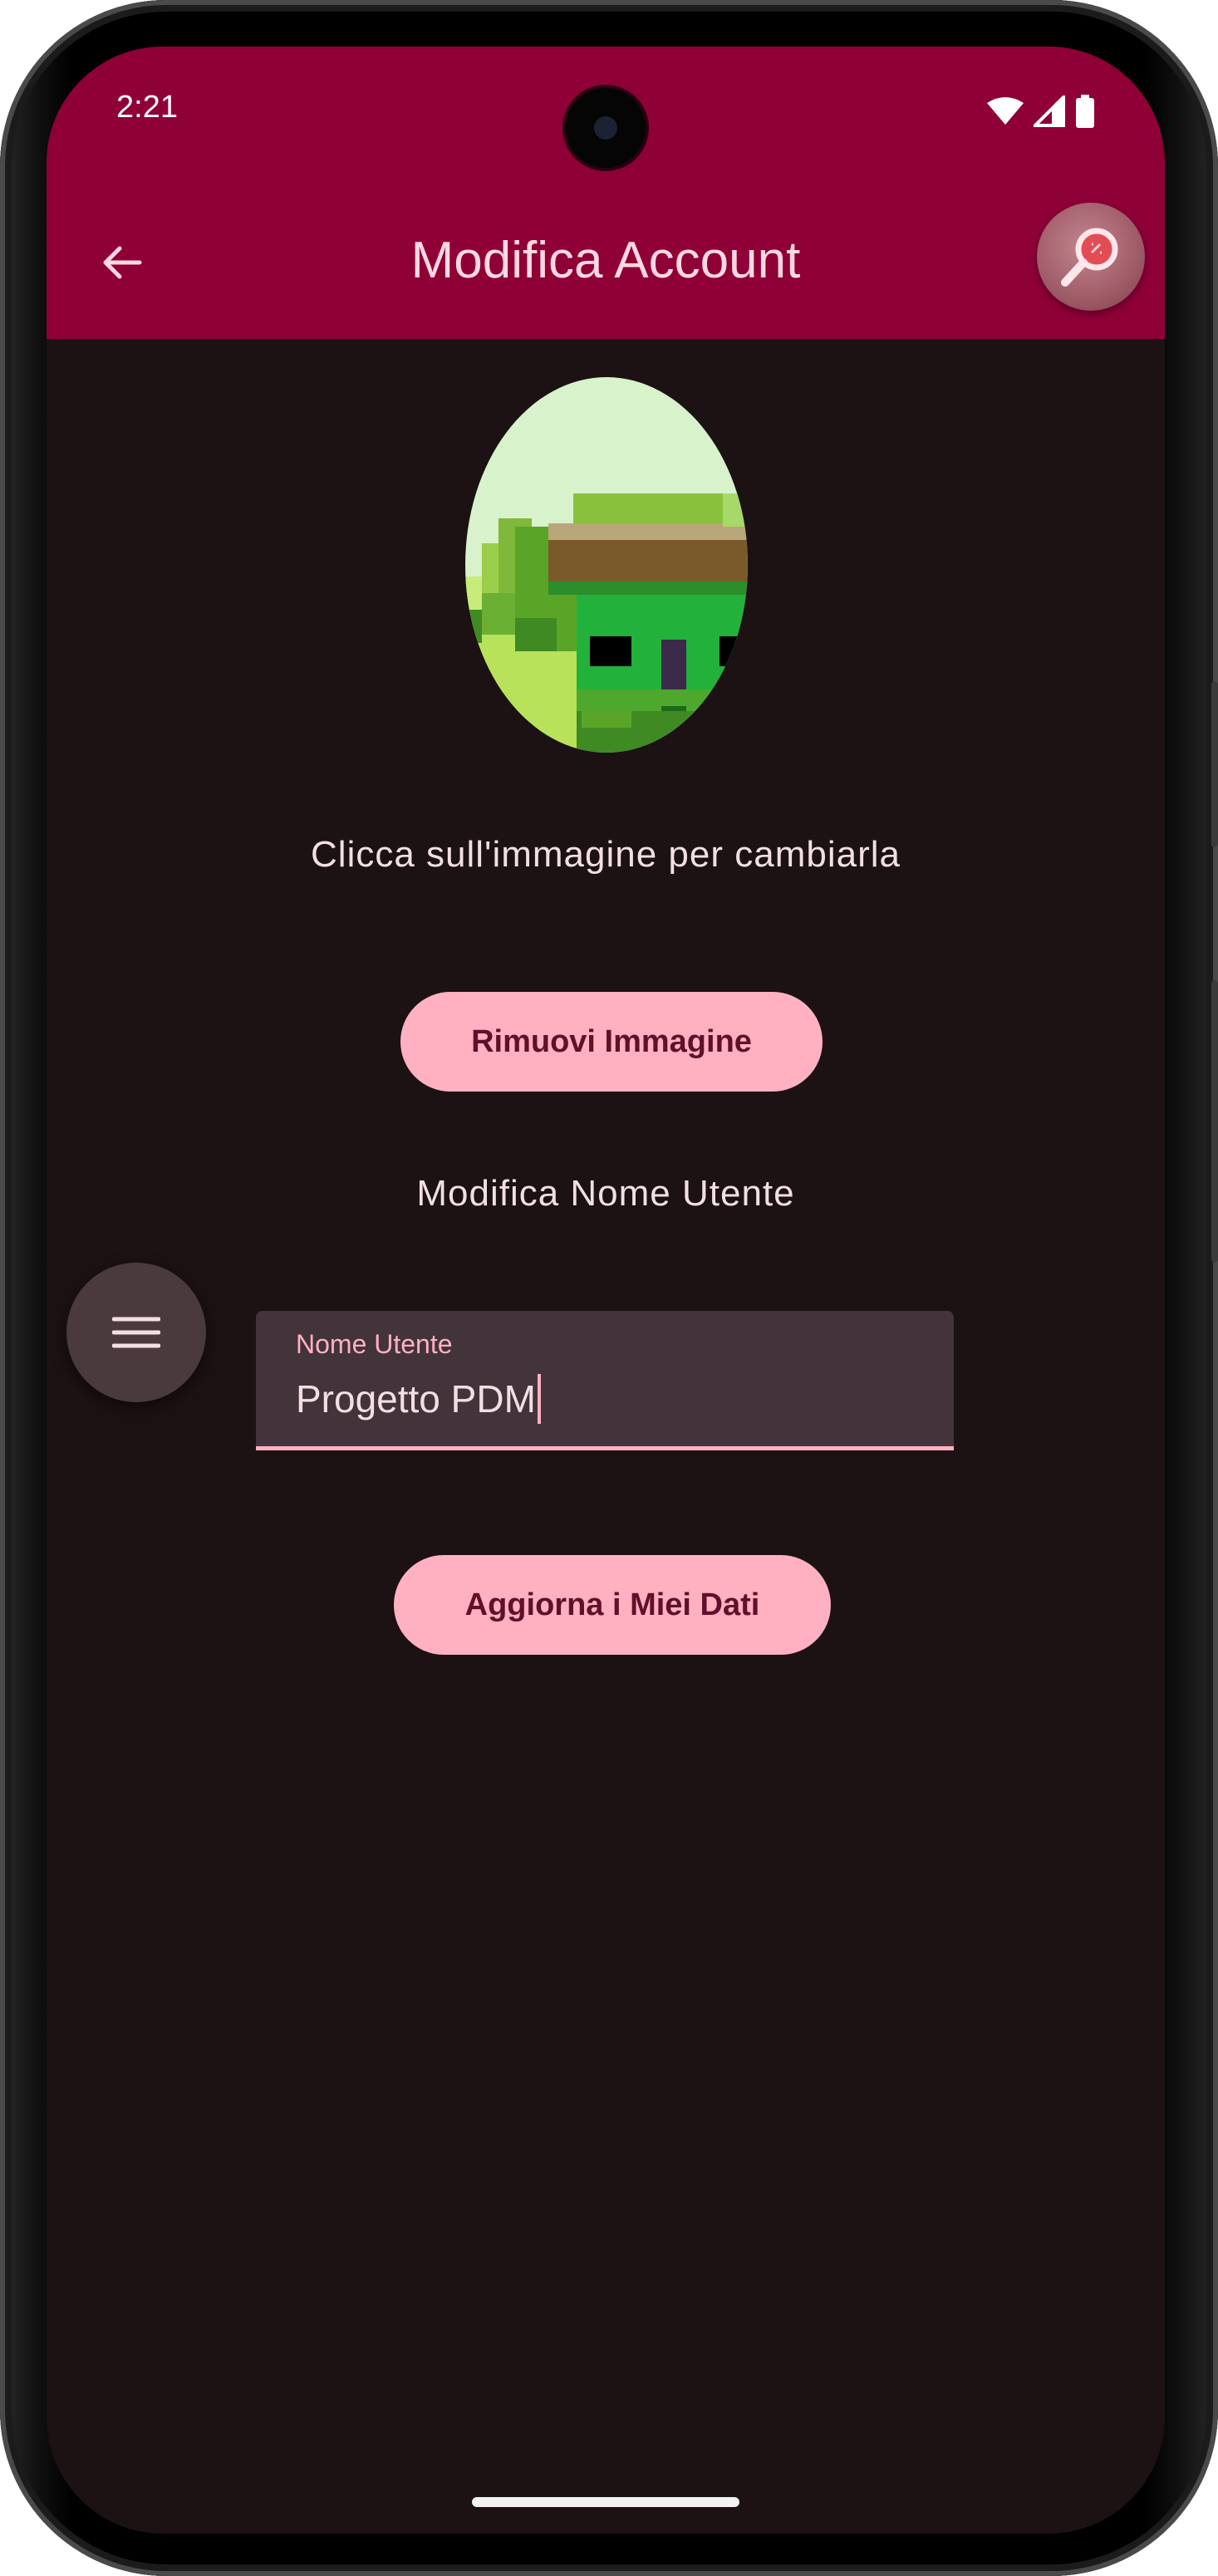  Describe the element at coordinates (605, 1193) in the screenshot. I see `username-heading: Modifica Nome Utente` at that location.